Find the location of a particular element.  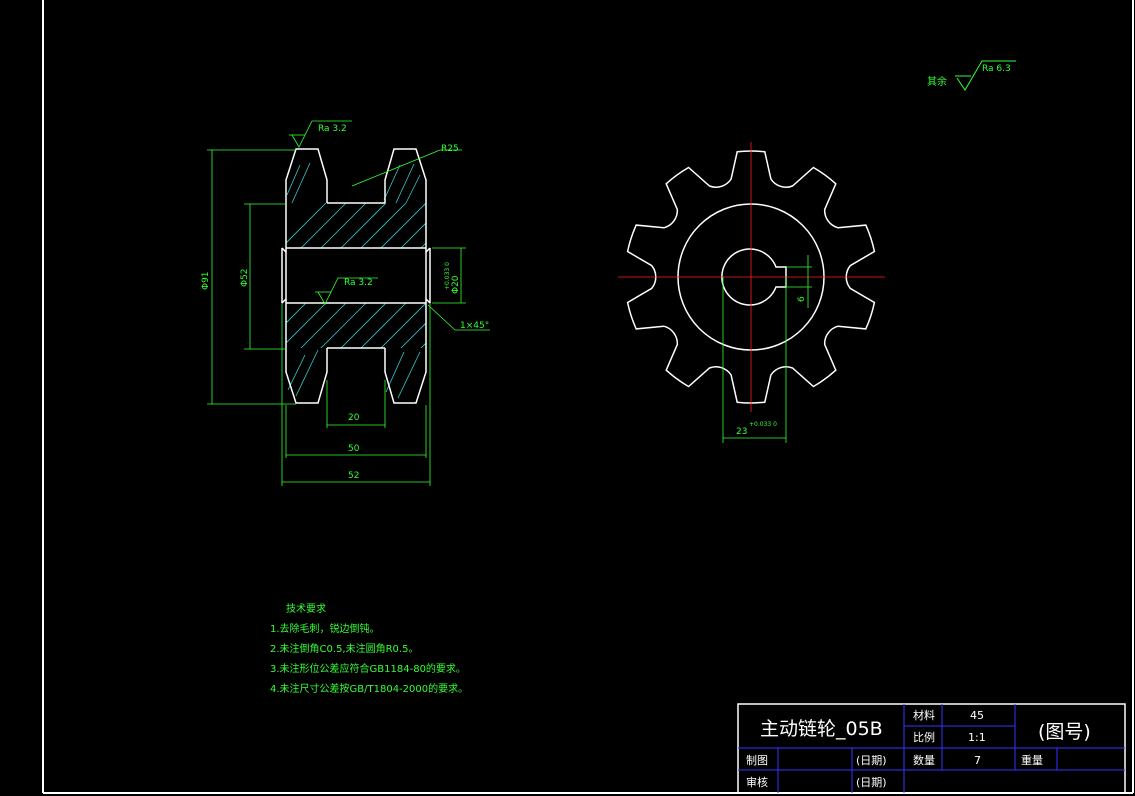

material-value: 45 is located at coordinates (977, 715).